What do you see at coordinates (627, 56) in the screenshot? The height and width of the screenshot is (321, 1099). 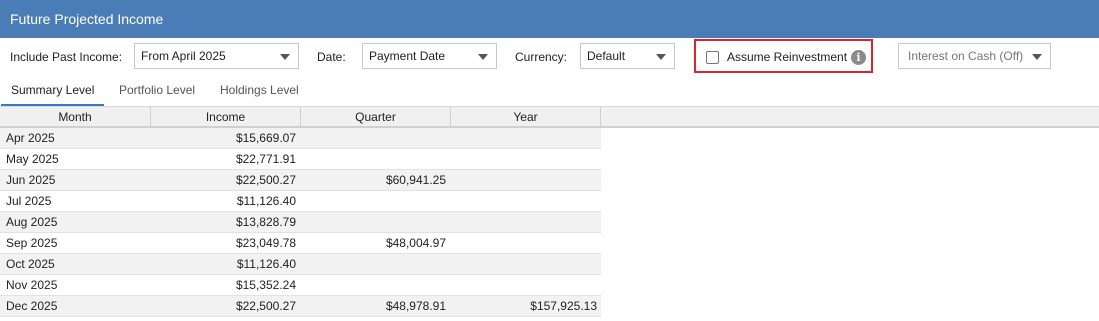 I see `currency-select: Default` at bounding box center [627, 56].